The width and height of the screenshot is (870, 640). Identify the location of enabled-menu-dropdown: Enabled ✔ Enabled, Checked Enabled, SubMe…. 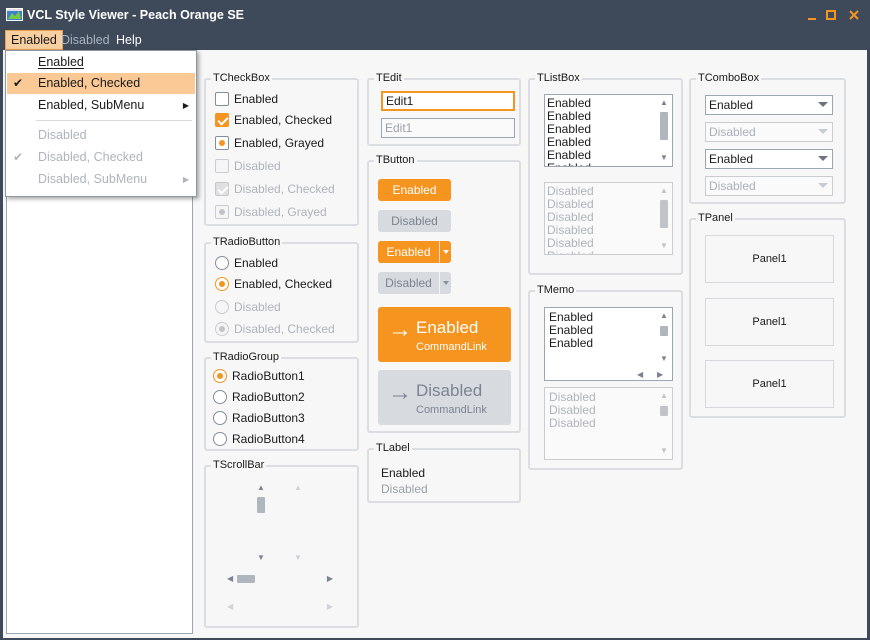
(101, 123).